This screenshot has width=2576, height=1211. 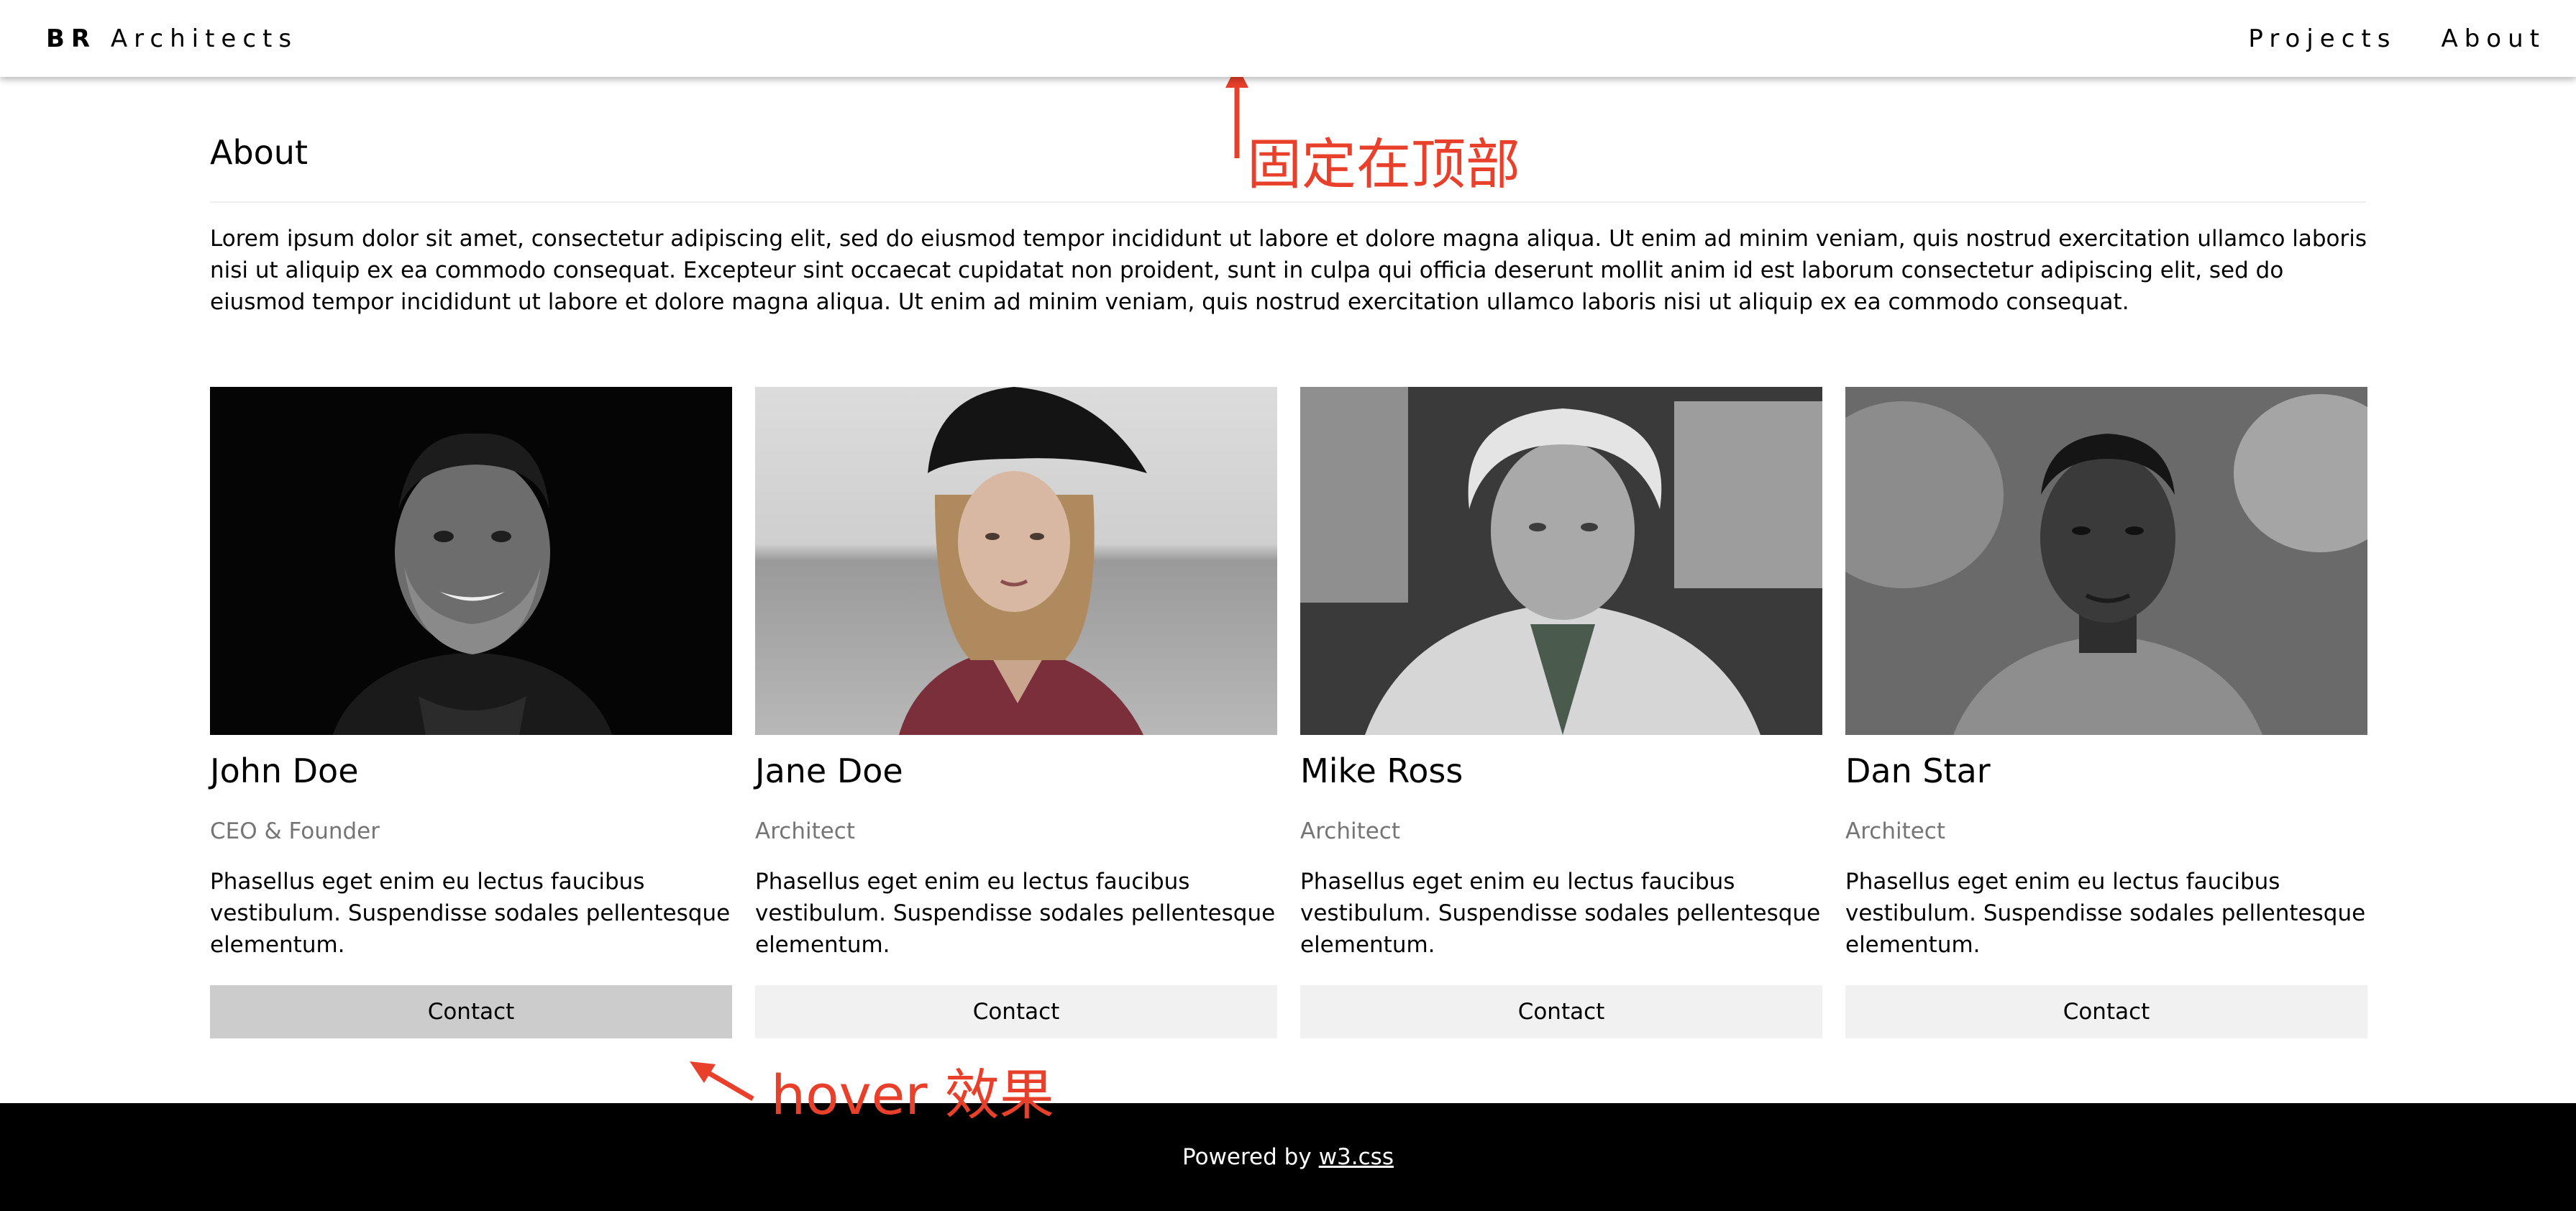 I want to click on about-title: About, so click(x=259, y=152).